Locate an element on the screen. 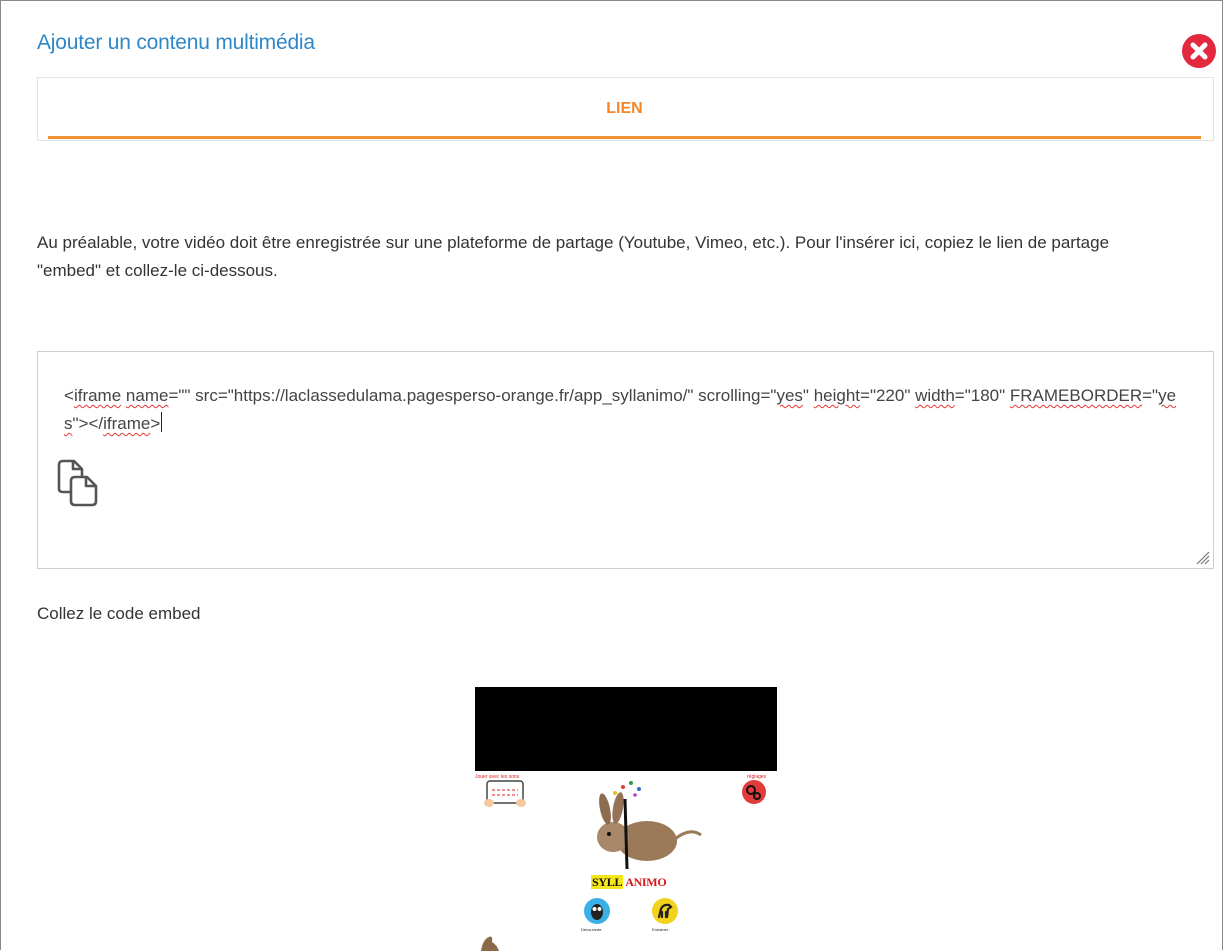 The image size is (1225, 951). bottom-animal-illustration is located at coordinates (490, 943).